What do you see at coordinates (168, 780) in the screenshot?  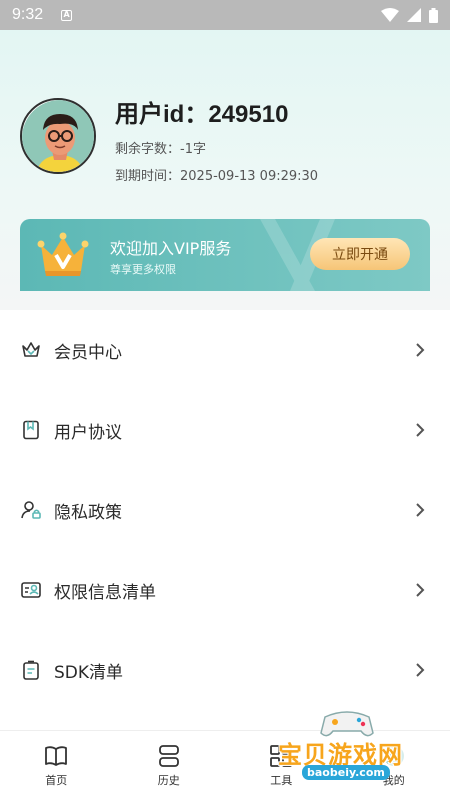 I see `tab-label: 历史` at bounding box center [168, 780].